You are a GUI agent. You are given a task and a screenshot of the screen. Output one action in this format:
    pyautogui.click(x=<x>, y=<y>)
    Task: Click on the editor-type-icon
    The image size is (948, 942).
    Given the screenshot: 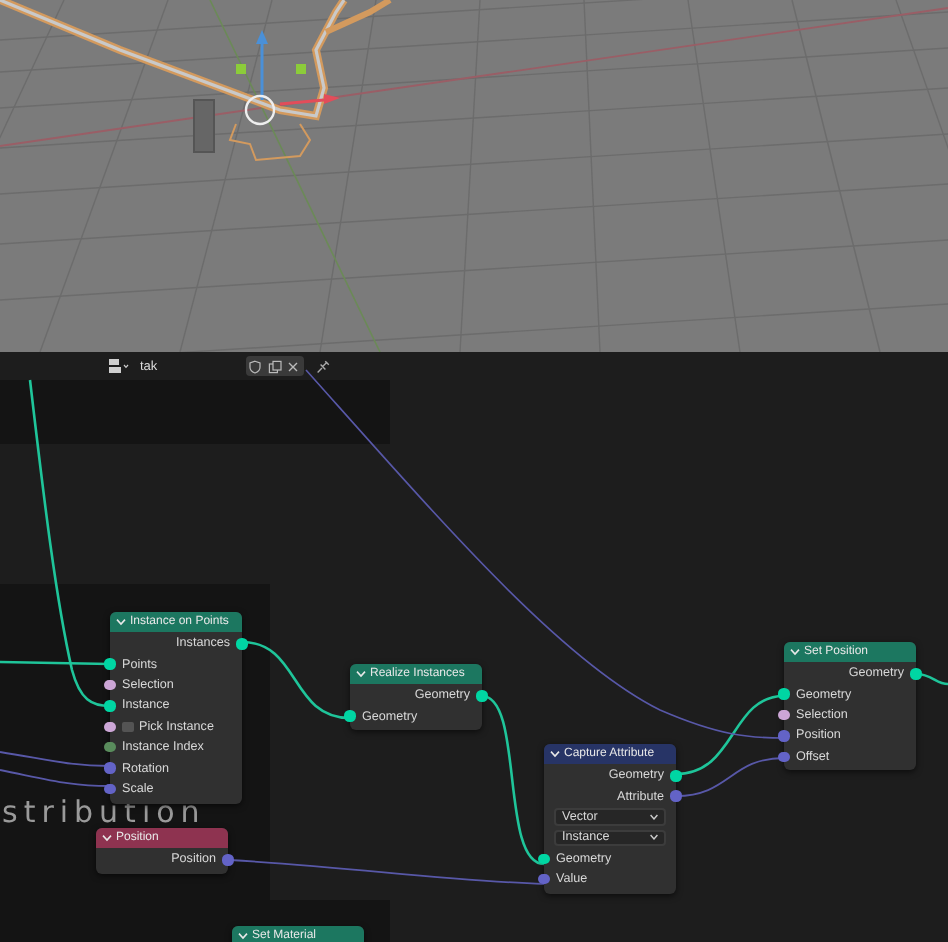 What is the action you would take?
    pyautogui.click(x=119, y=366)
    